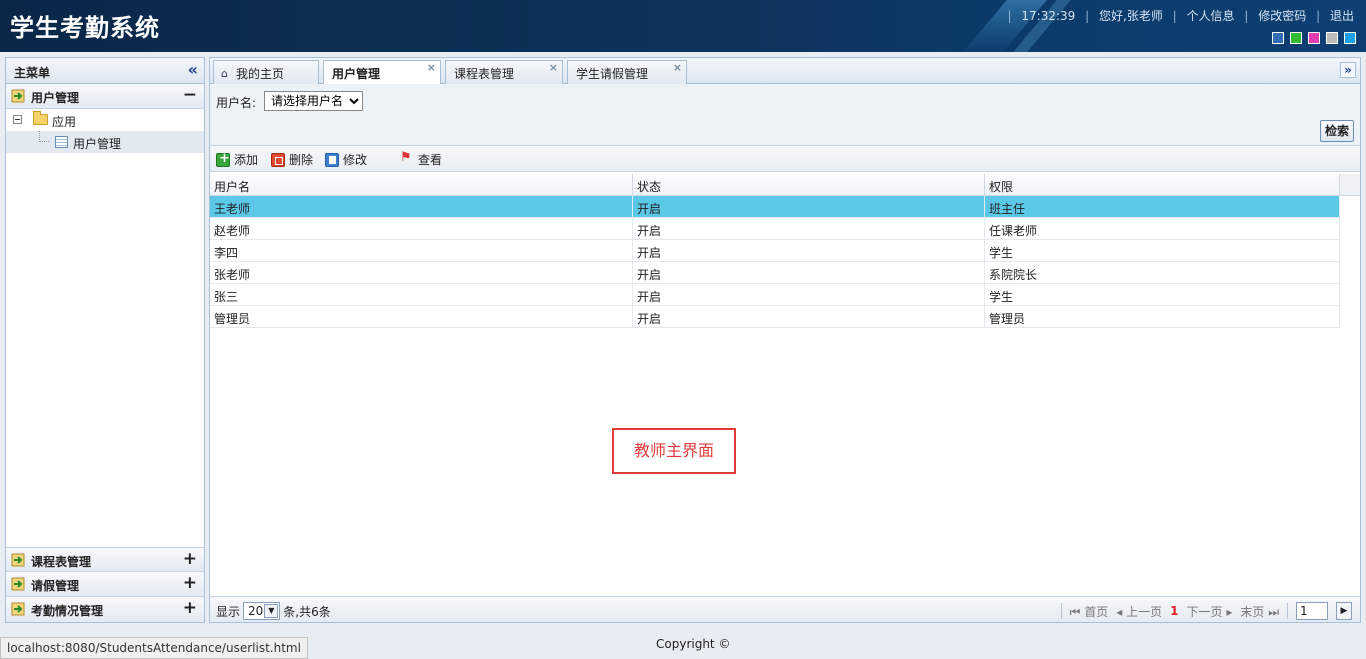  I want to click on sidebar-bottom-sections: 课程表管理 + 请假管理 + 考勤情况管理 +, so click(105, 584).